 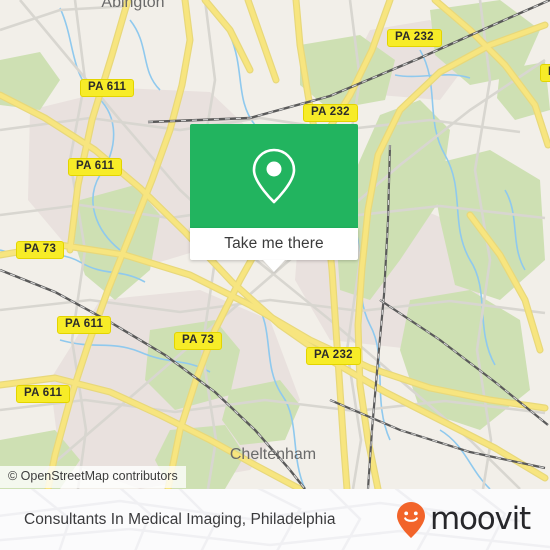 What do you see at coordinates (273, 454) in the screenshot?
I see `map-place-label: Cheltenham` at bounding box center [273, 454].